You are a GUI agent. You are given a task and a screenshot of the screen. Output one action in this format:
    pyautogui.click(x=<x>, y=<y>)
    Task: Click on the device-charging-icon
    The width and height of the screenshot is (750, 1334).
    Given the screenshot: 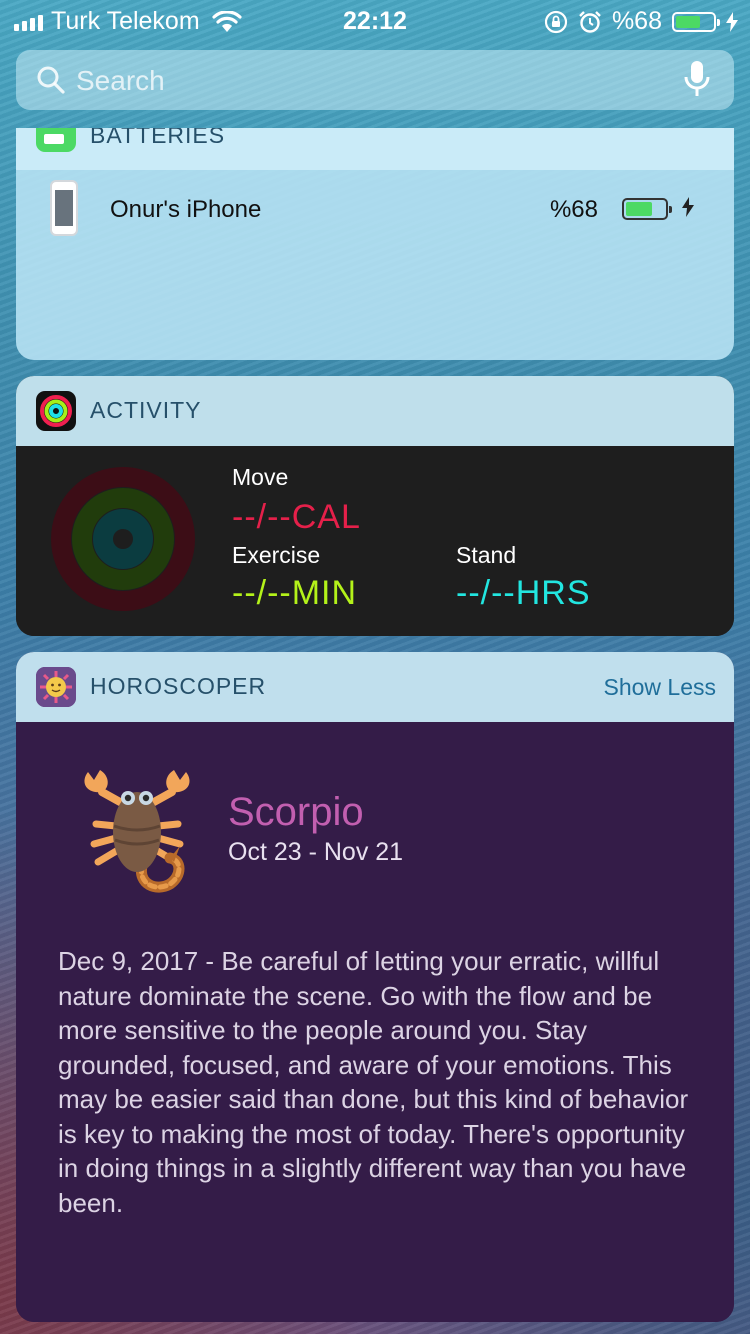 What is the action you would take?
    pyautogui.click(x=688, y=207)
    